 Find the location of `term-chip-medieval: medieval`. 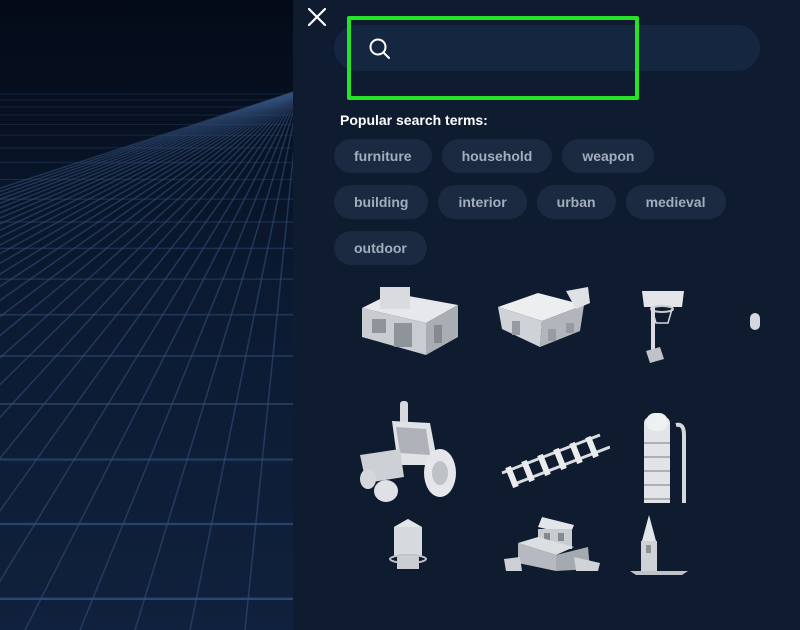

term-chip-medieval: medieval is located at coordinates (675, 202).